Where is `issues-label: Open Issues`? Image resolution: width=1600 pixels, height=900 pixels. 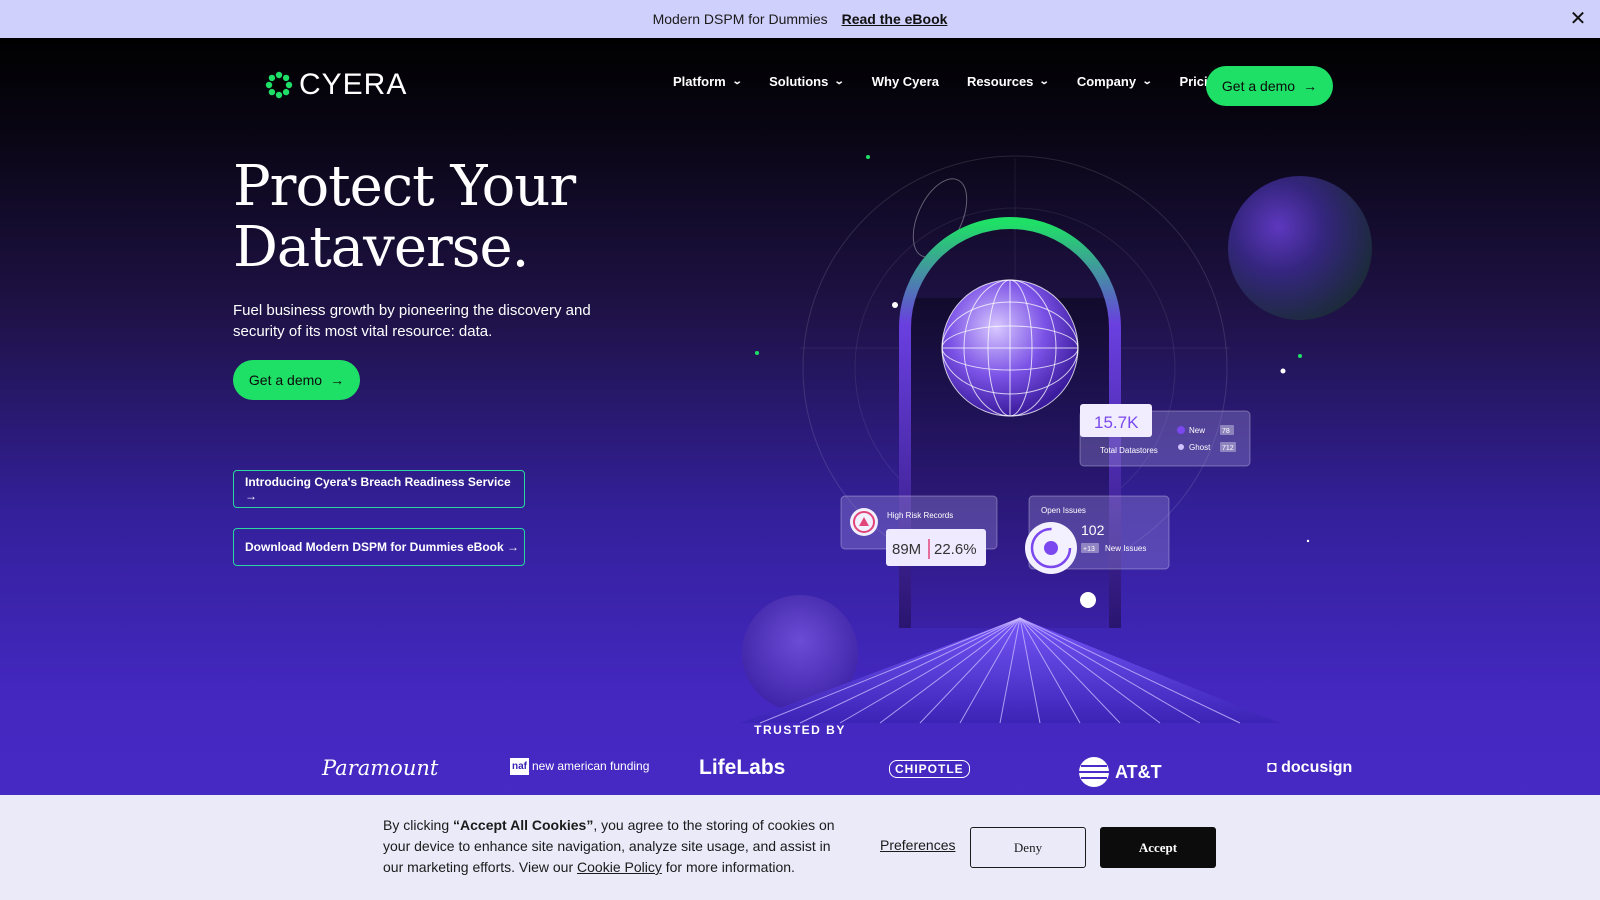 issues-label: Open Issues is located at coordinates (1063, 510).